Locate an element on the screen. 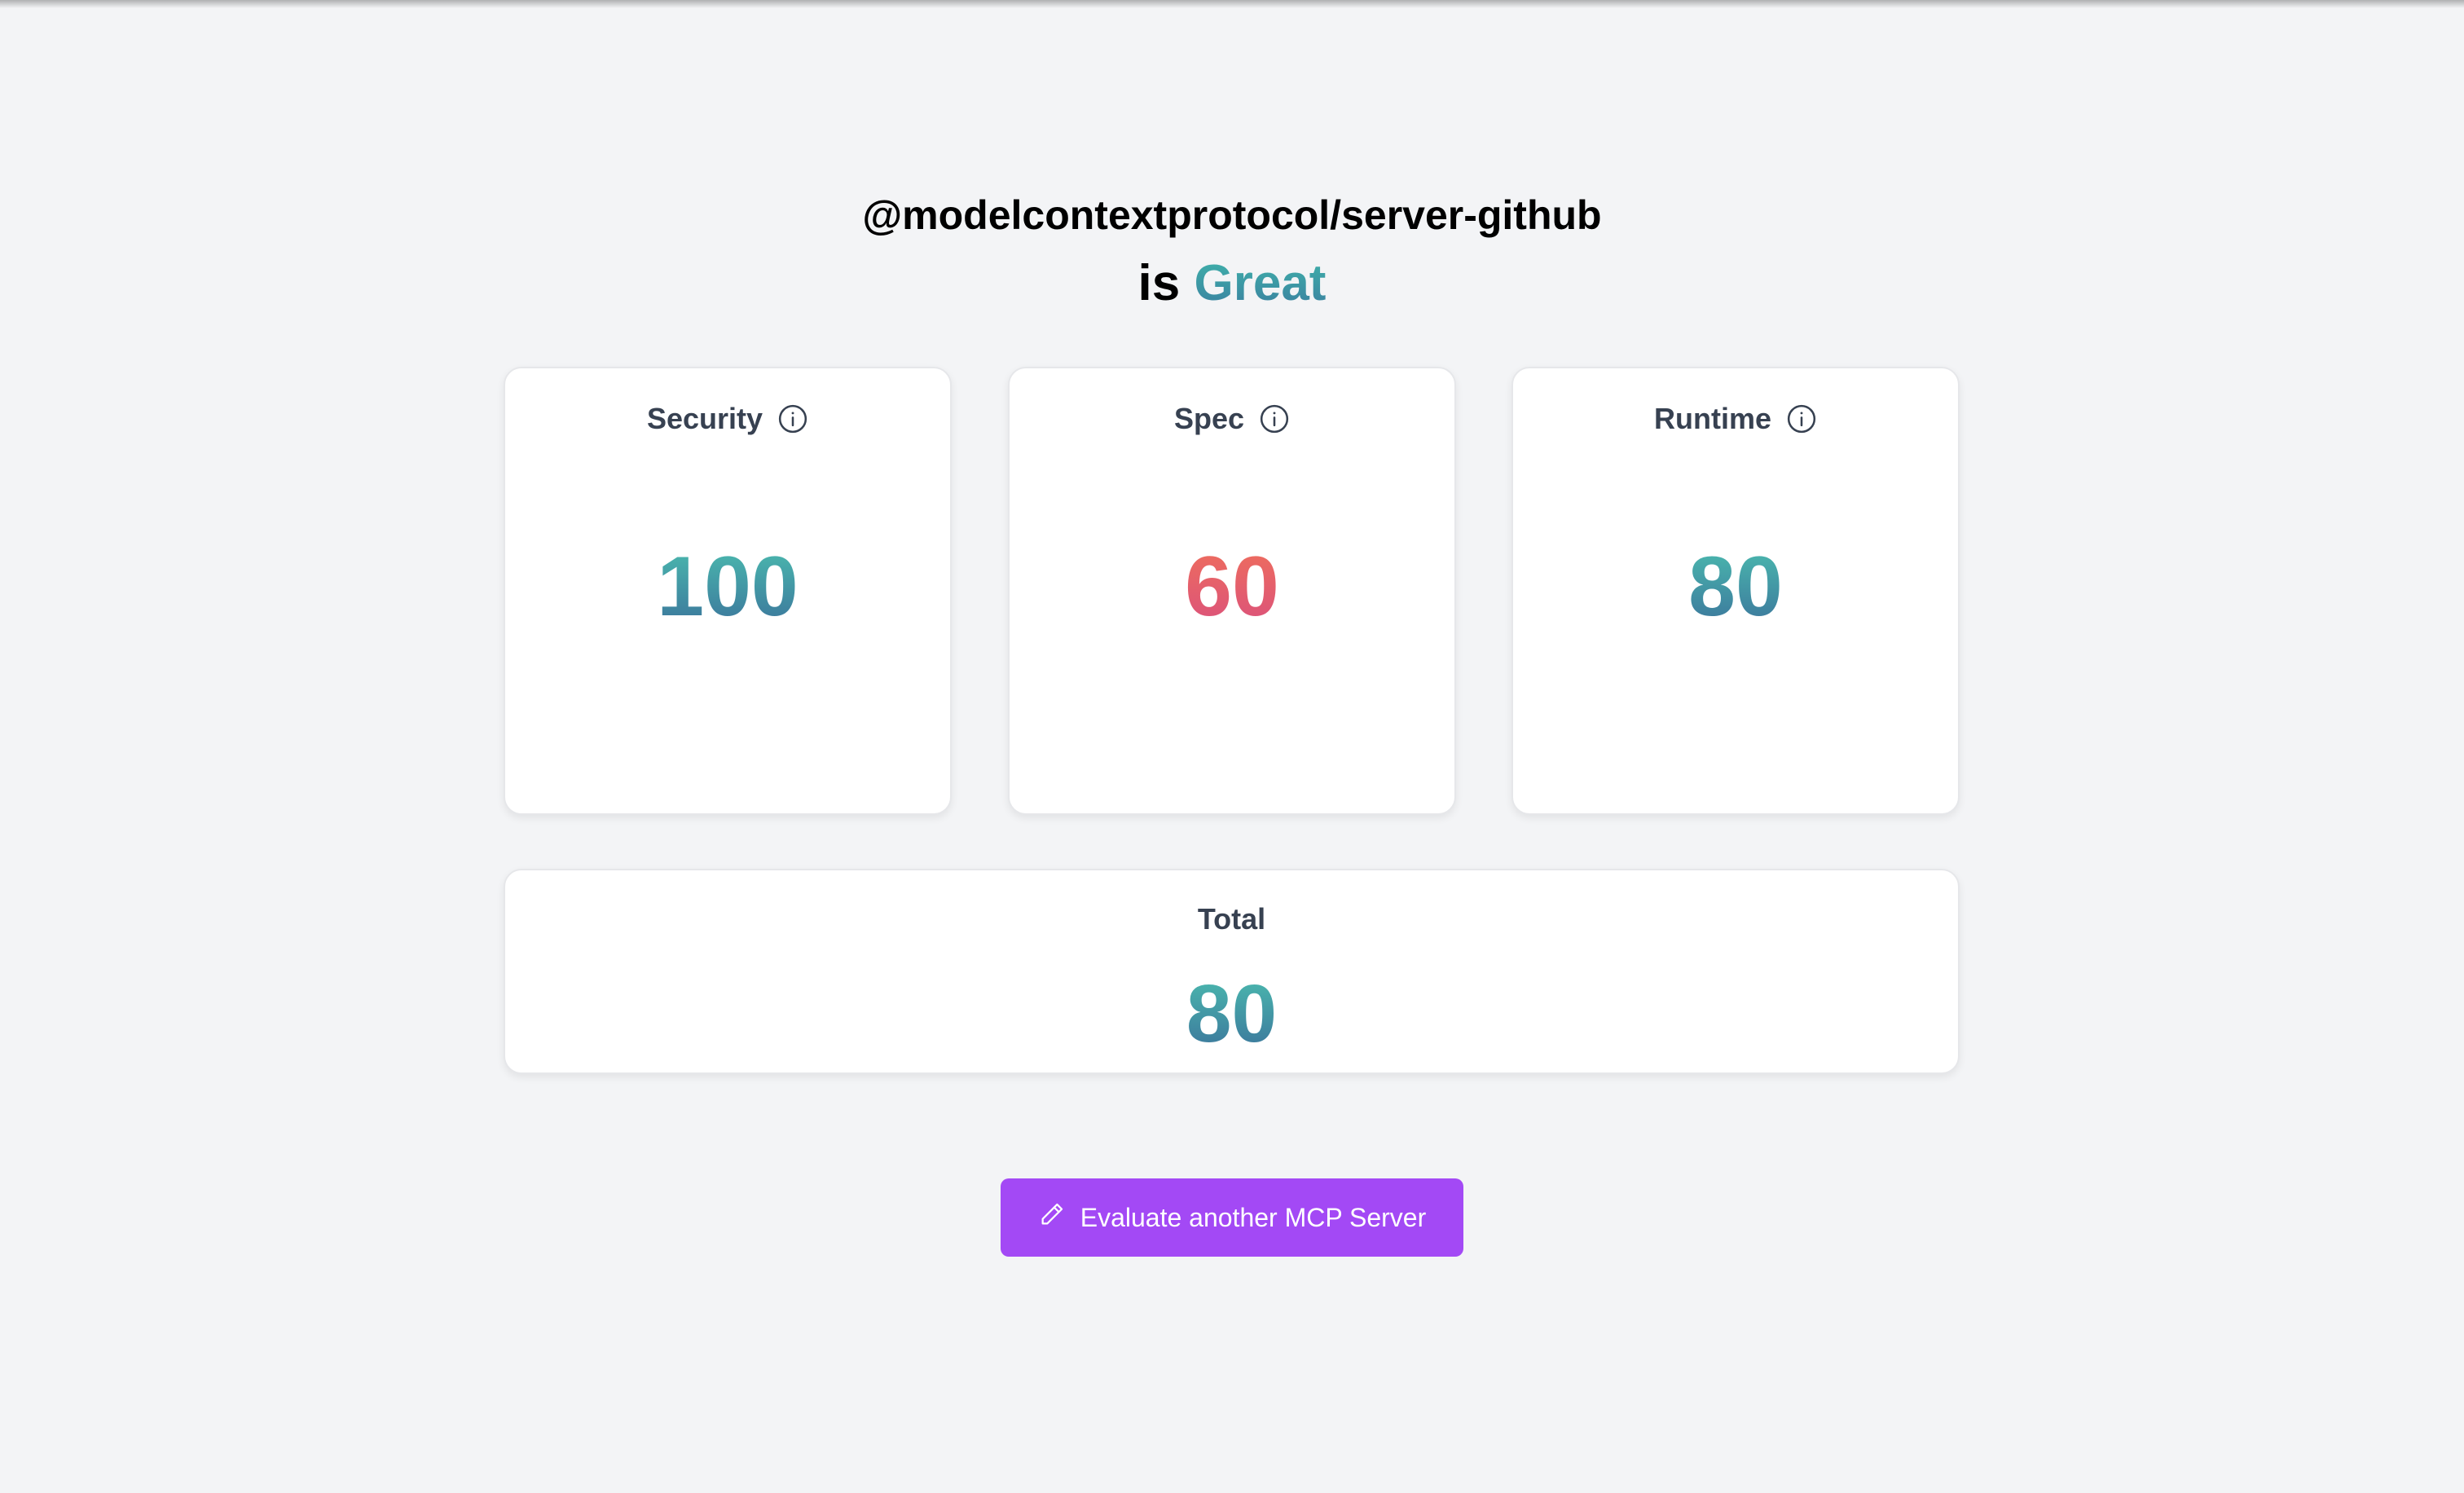 The image size is (2464, 1493). security-label: Security is located at coordinates (704, 419).